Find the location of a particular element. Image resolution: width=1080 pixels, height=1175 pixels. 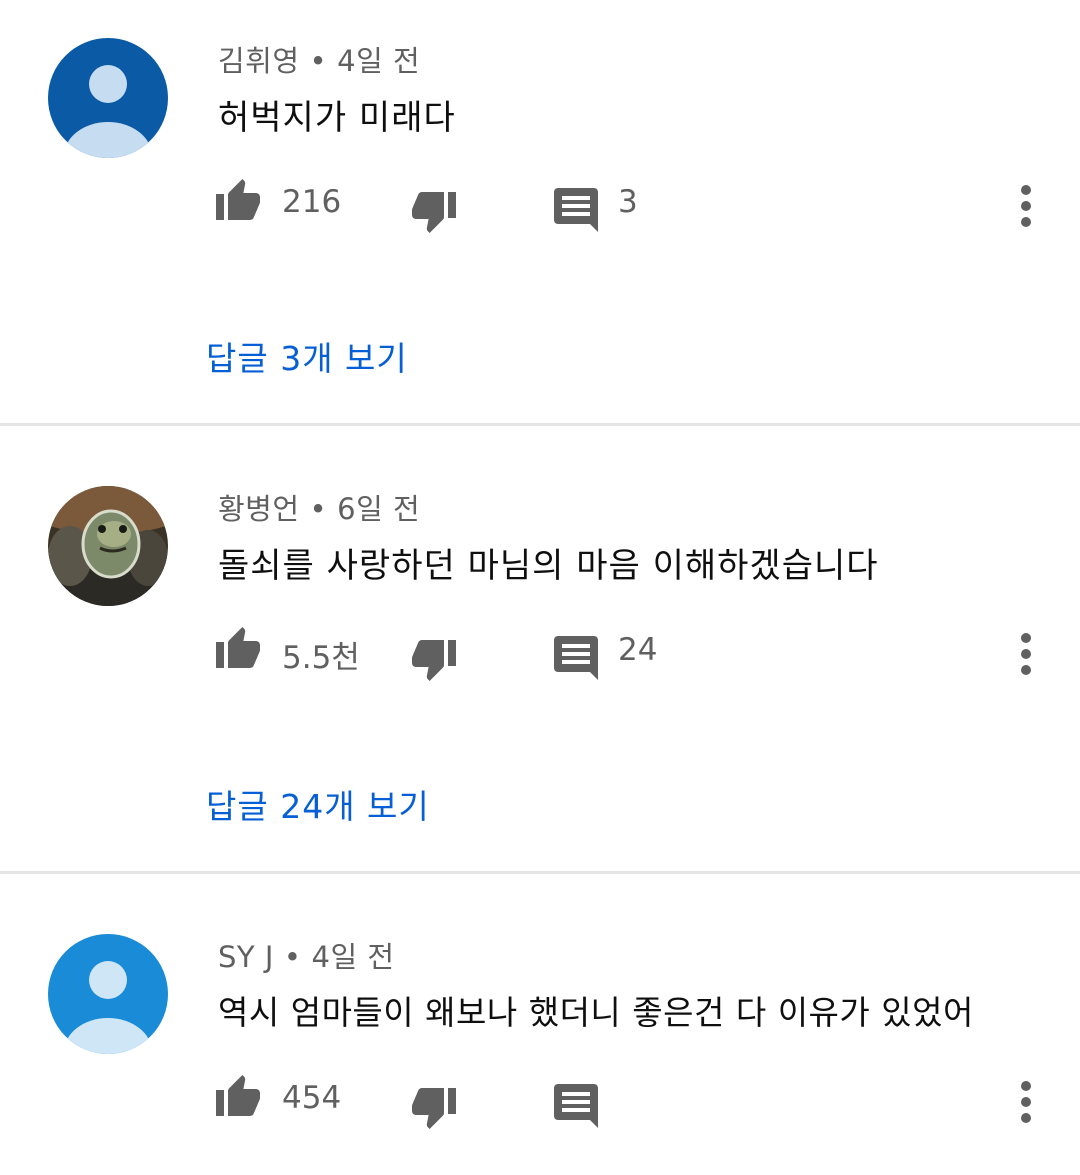

comment-meta: 황병언 • 6일 전 is located at coordinates (319, 507).